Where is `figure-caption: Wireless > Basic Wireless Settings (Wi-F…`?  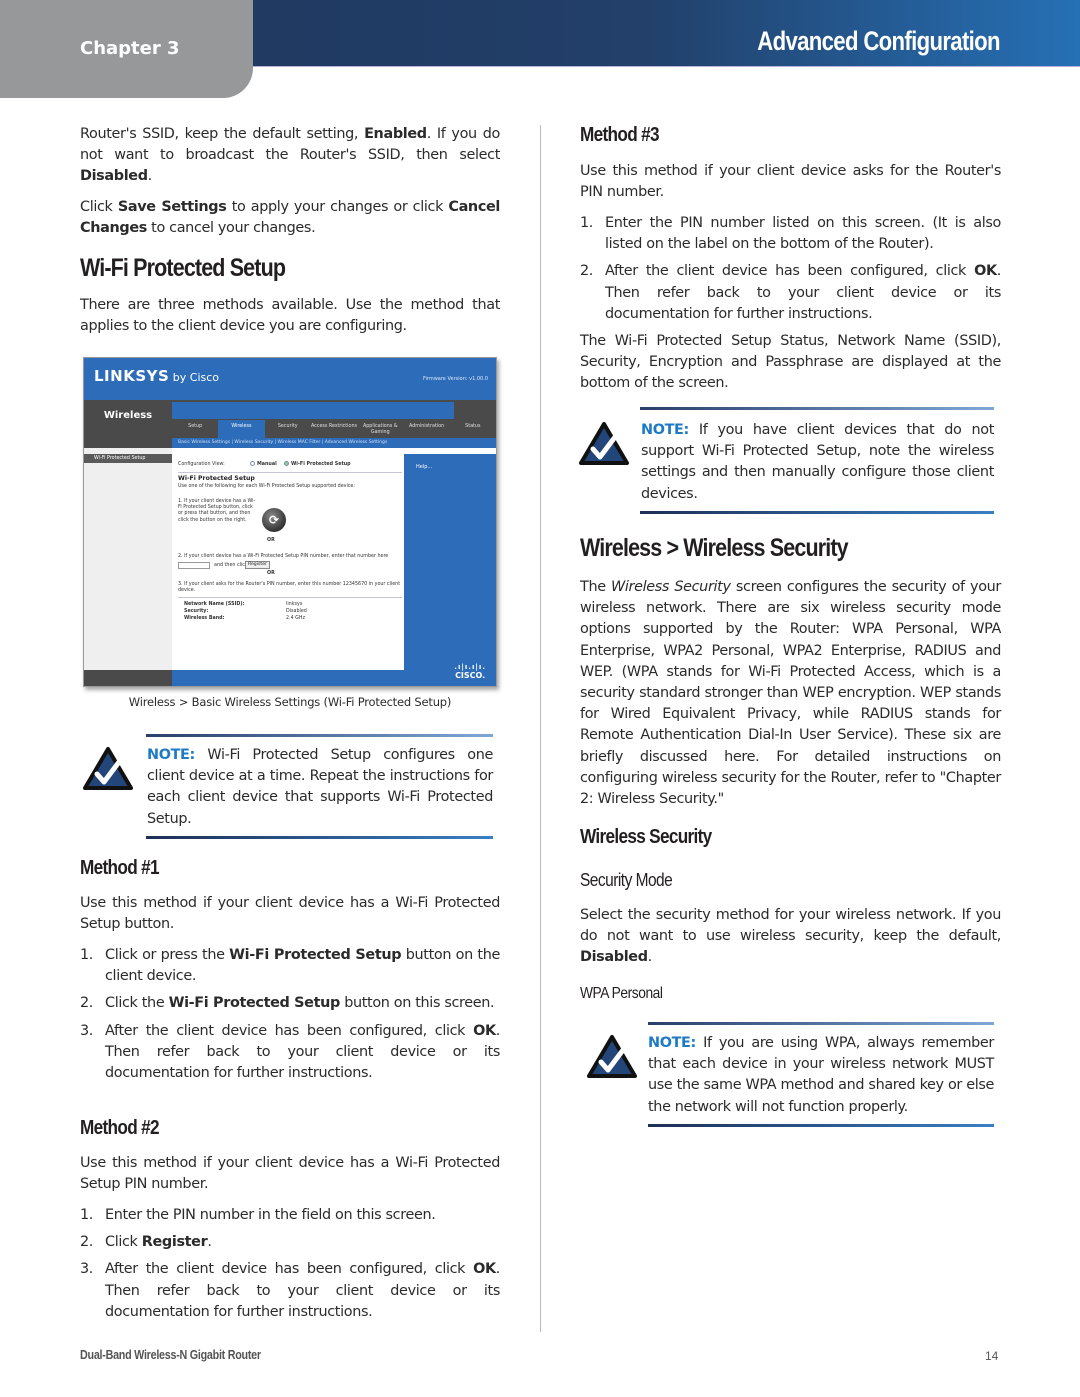 figure-caption: Wireless > Basic Wireless Settings (Wi-F… is located at coordinates (290, 702).